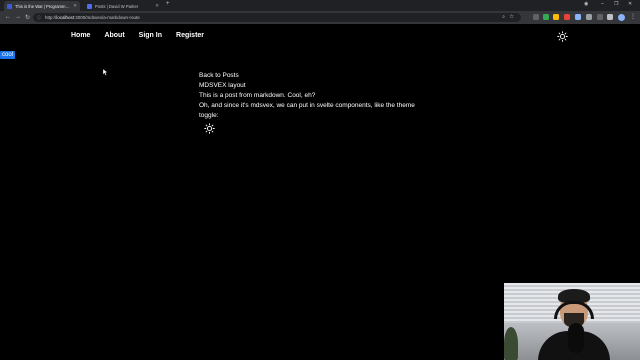  I want to click on nav-register-link: Register, so click(190, 35).